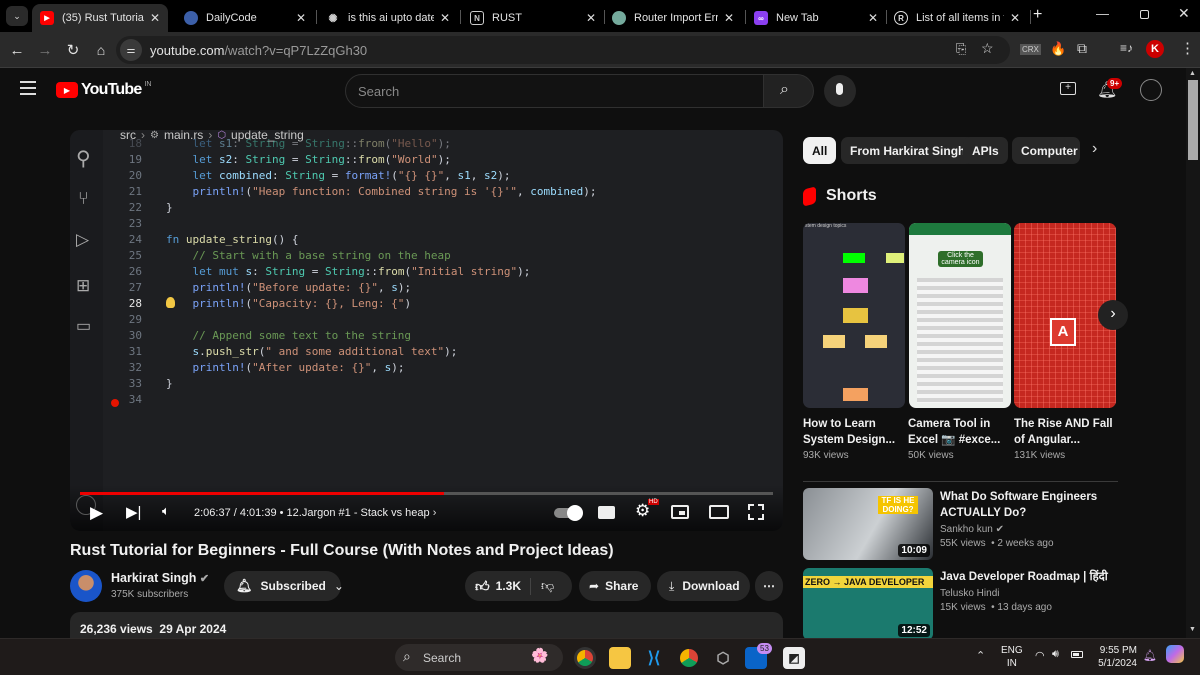 This screenshot has height=675, width=1200. What do you see at coordinates (1151, 90) in the screenshot?
I see `account-avatar` at bounding box center [1151, 90].